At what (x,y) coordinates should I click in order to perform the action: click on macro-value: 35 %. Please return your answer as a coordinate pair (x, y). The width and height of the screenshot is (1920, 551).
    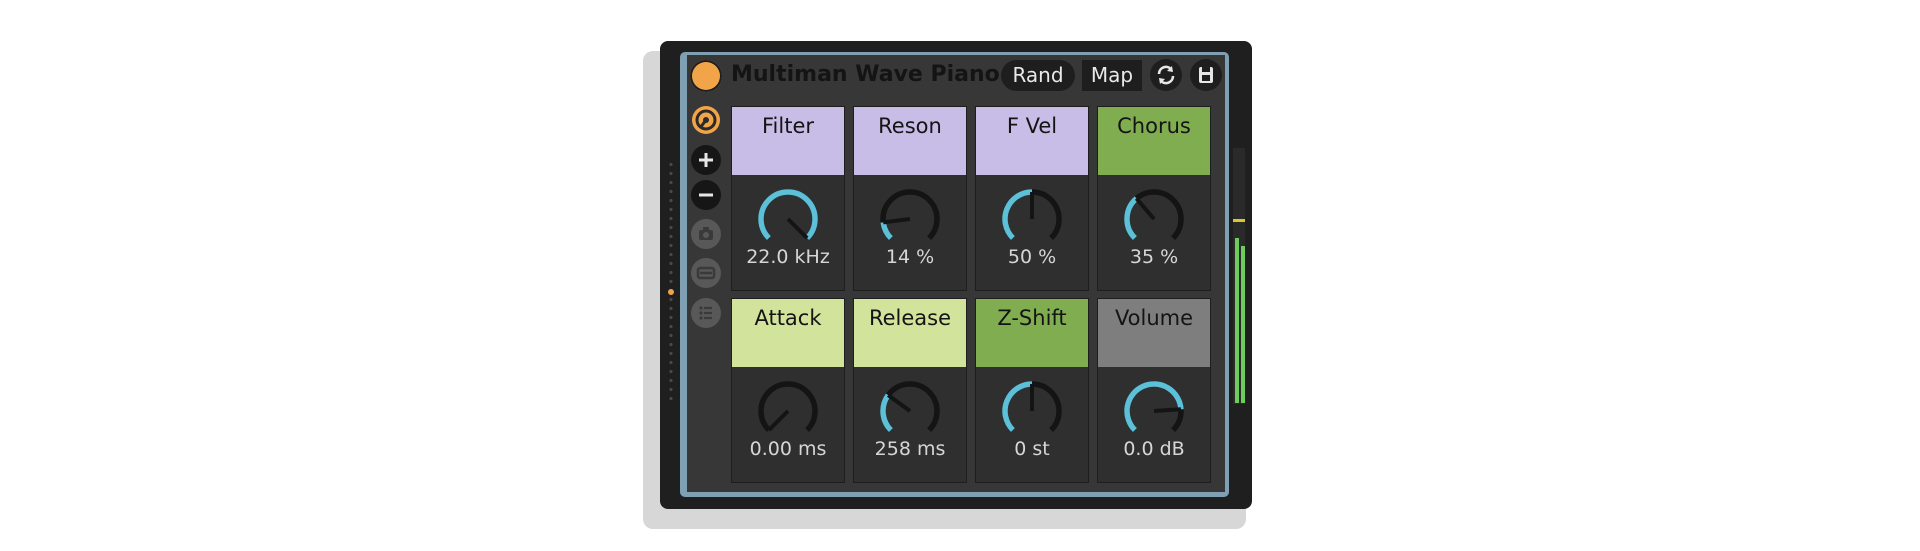
    Looking at the image, I should click on (1154, 257).